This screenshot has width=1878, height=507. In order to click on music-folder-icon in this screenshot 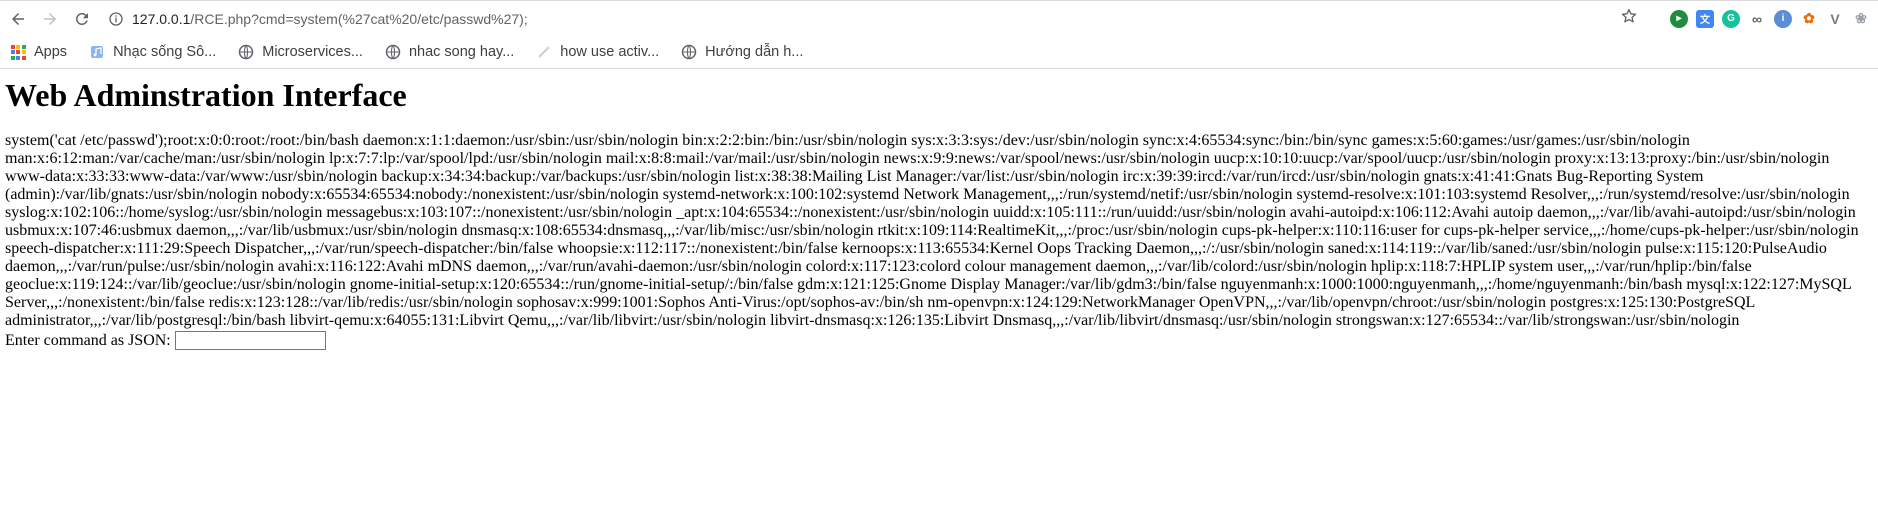, I will do `click(97, 52)`.